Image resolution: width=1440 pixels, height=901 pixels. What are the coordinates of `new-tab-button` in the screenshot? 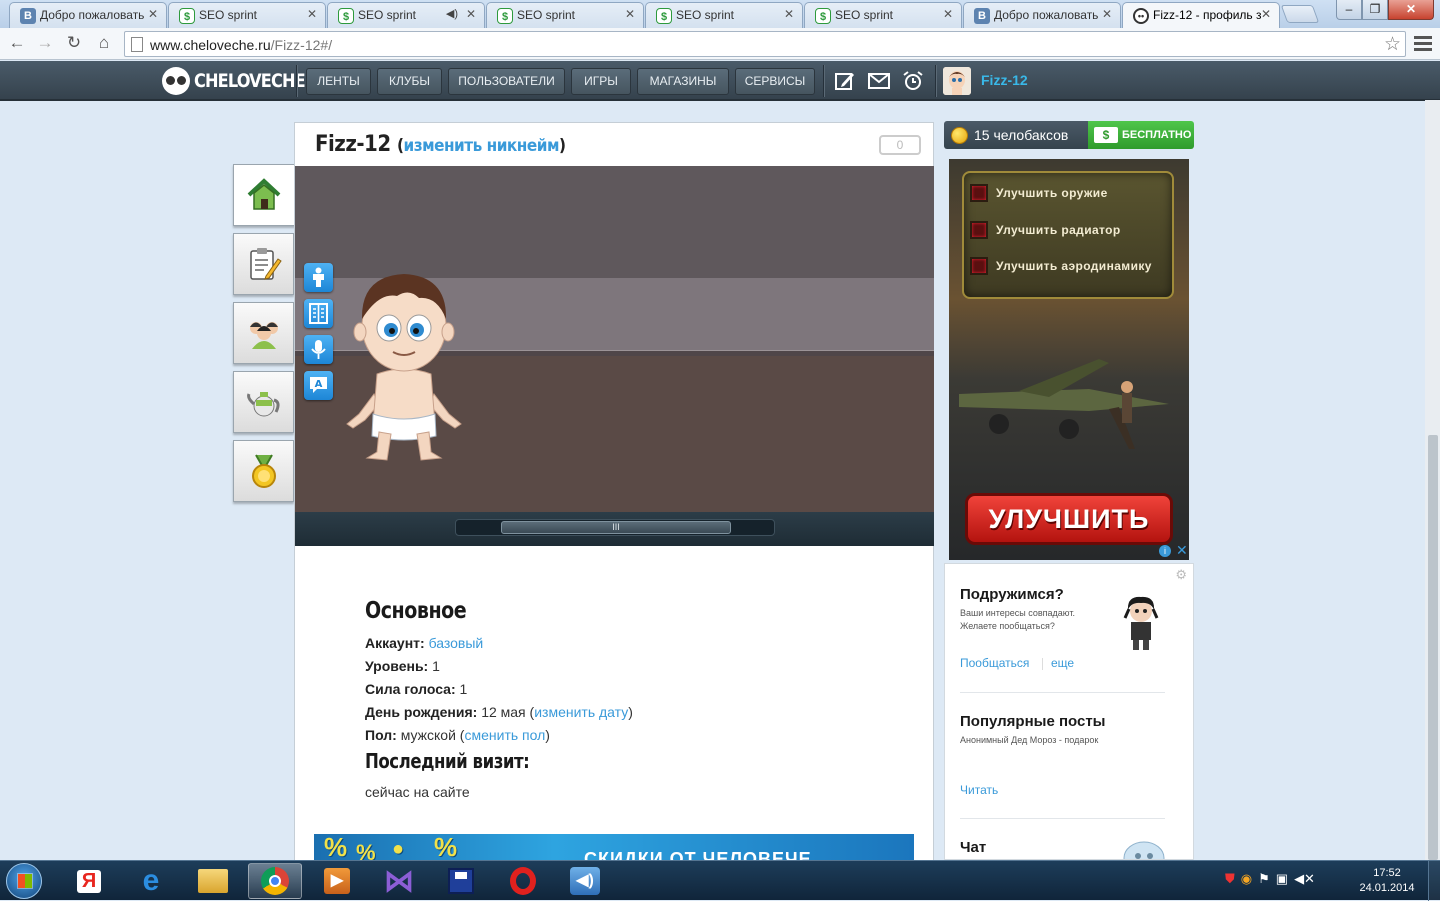 It's located at (1300, 14).